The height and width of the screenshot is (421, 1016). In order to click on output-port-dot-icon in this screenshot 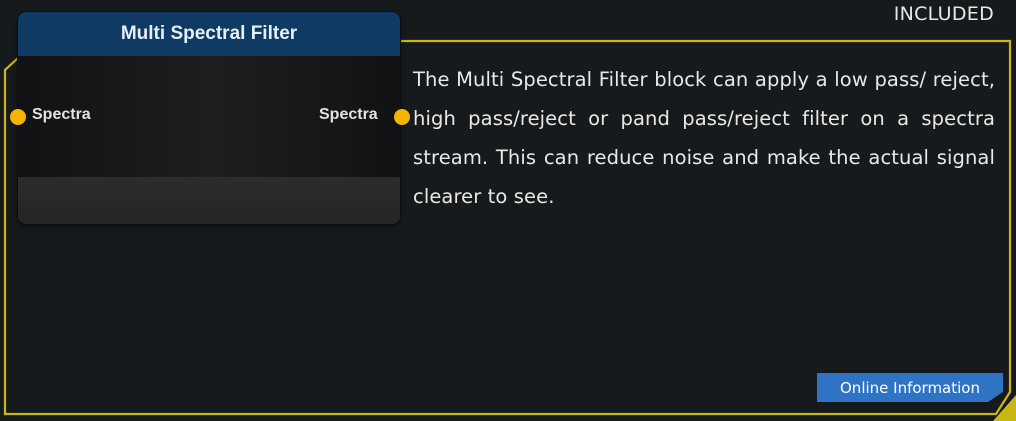, I will do `click(402, 117)`.